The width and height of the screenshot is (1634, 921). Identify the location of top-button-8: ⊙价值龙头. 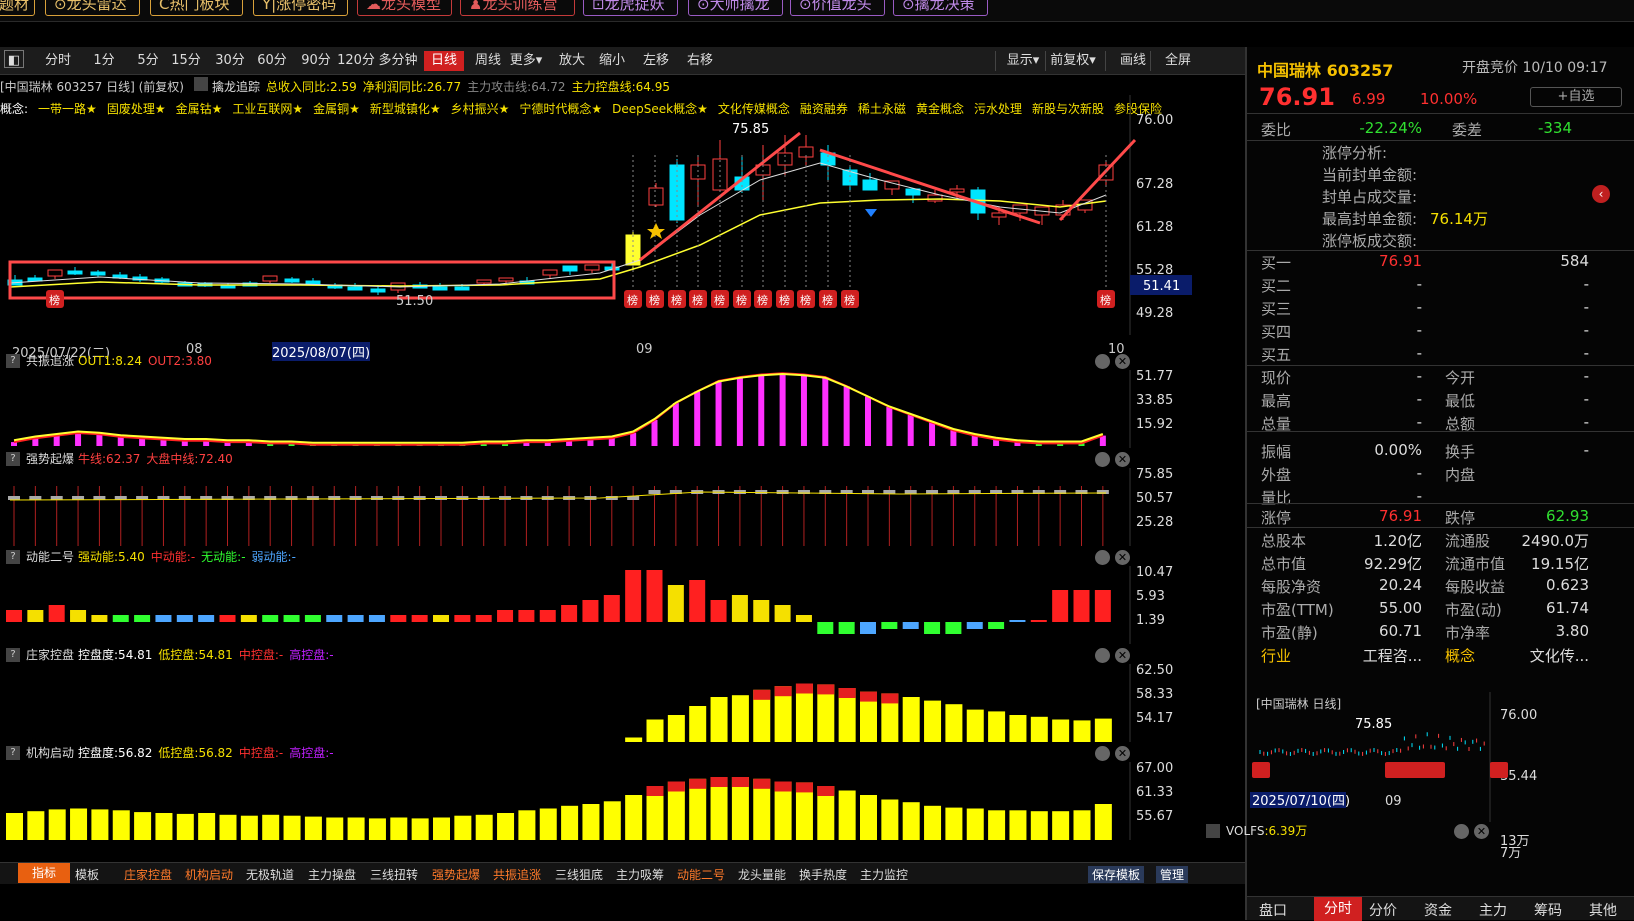
(837, 8).